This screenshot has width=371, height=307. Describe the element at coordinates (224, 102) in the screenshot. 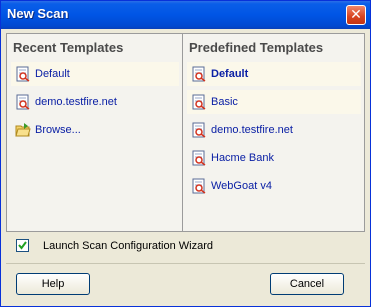

I see `predefined-template-label: Basic` at that location.